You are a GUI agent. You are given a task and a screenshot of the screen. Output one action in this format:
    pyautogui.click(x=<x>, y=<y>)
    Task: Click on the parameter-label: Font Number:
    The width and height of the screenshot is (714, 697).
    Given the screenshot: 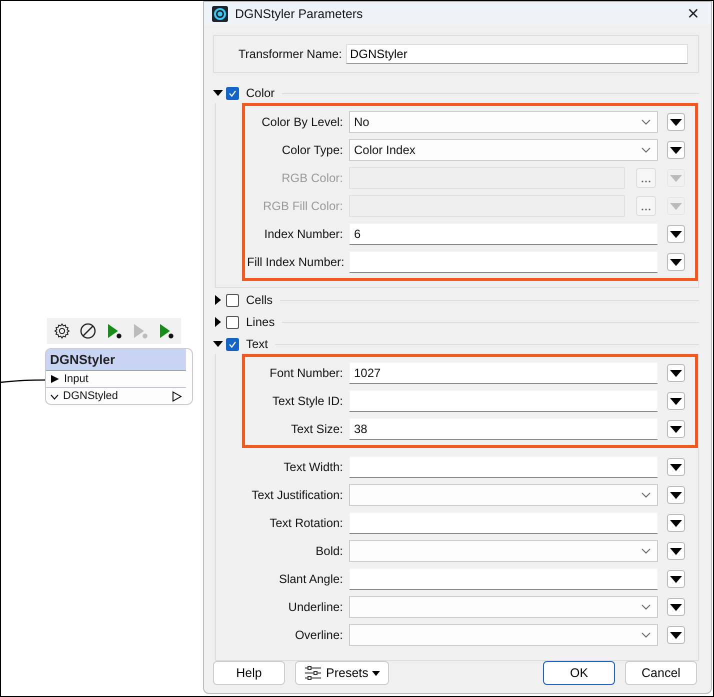 What is the action you would take?
    pyautogui.click(x=305, y=373)
    